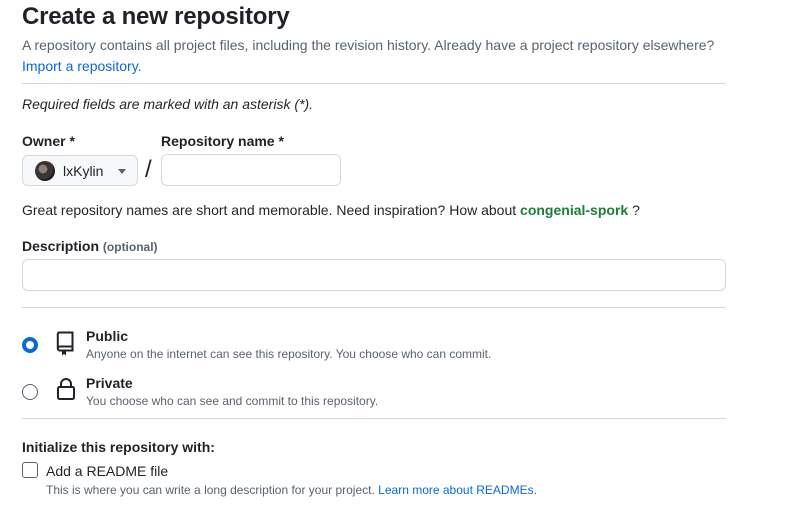  What do you see at coordinates (109, 383) in the screenshot?
I see `private-option-title: Private` at bounding box center [109, 383].